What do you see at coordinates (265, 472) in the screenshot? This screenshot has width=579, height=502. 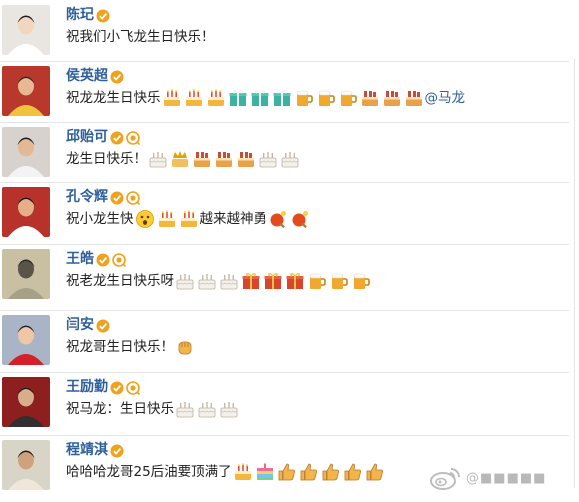 I see `rainbow-cake-emoji` at bounding box center [265, 472].